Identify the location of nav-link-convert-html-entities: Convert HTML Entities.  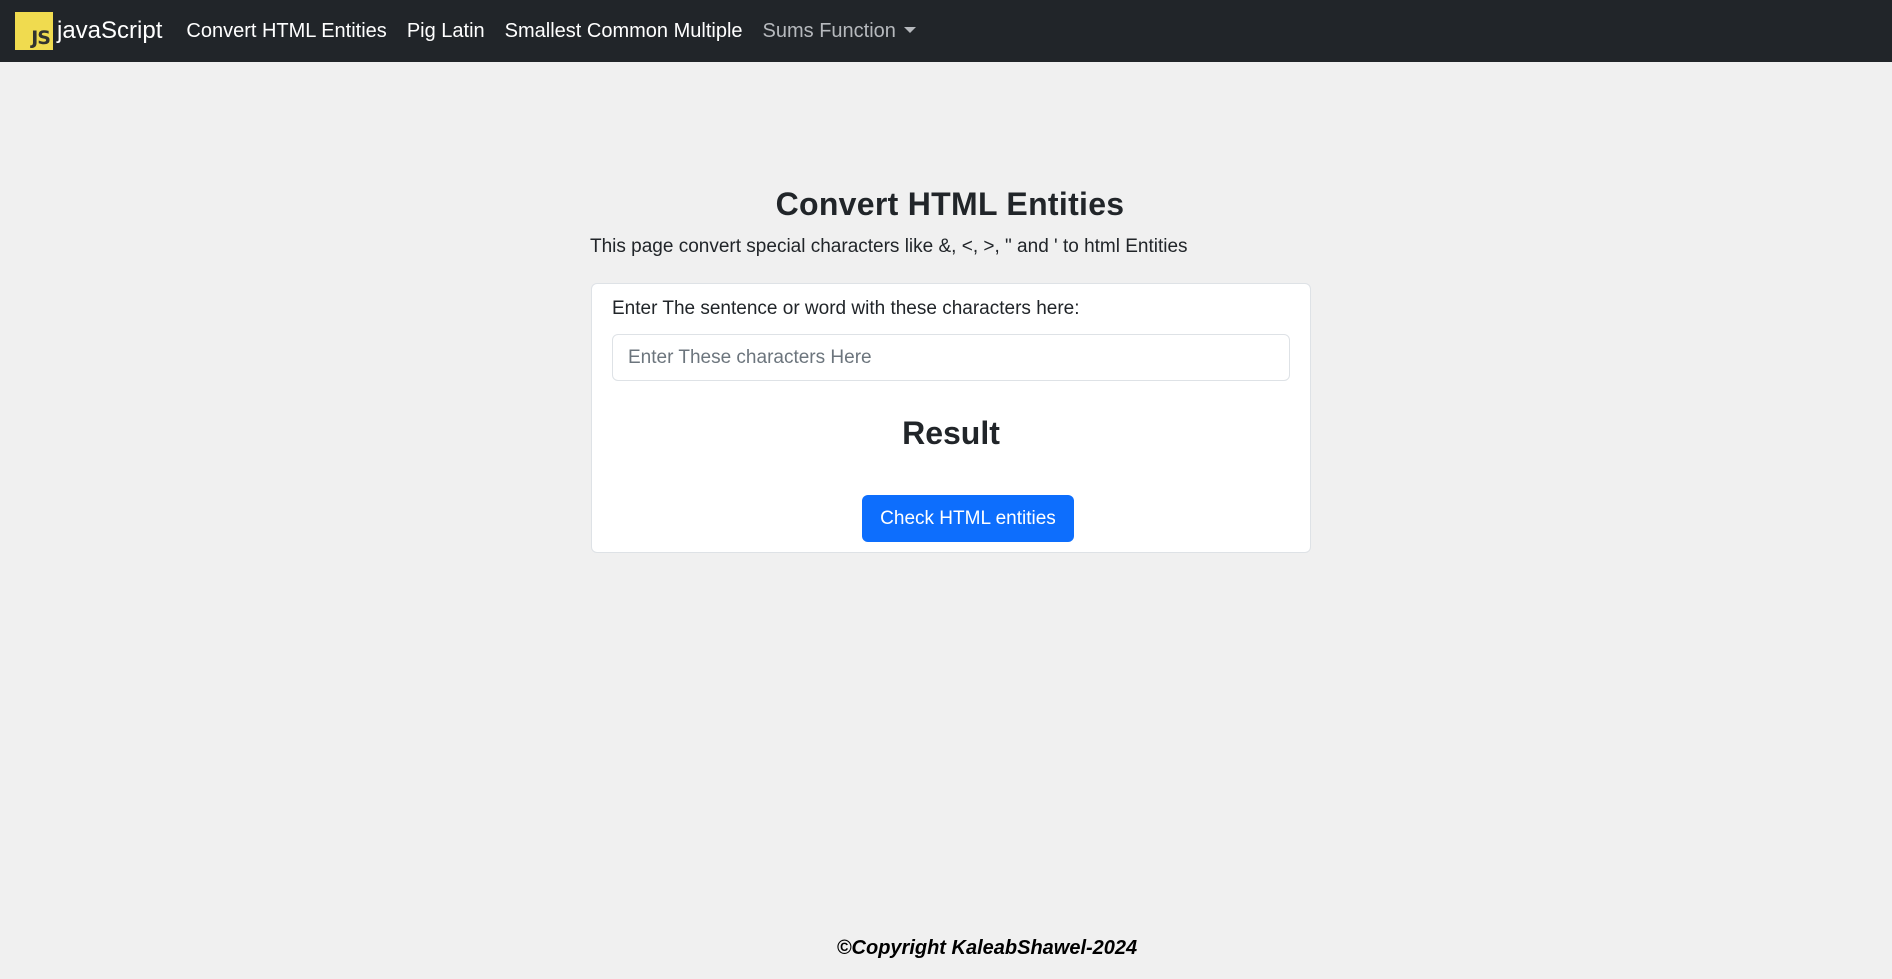
(286, 31).